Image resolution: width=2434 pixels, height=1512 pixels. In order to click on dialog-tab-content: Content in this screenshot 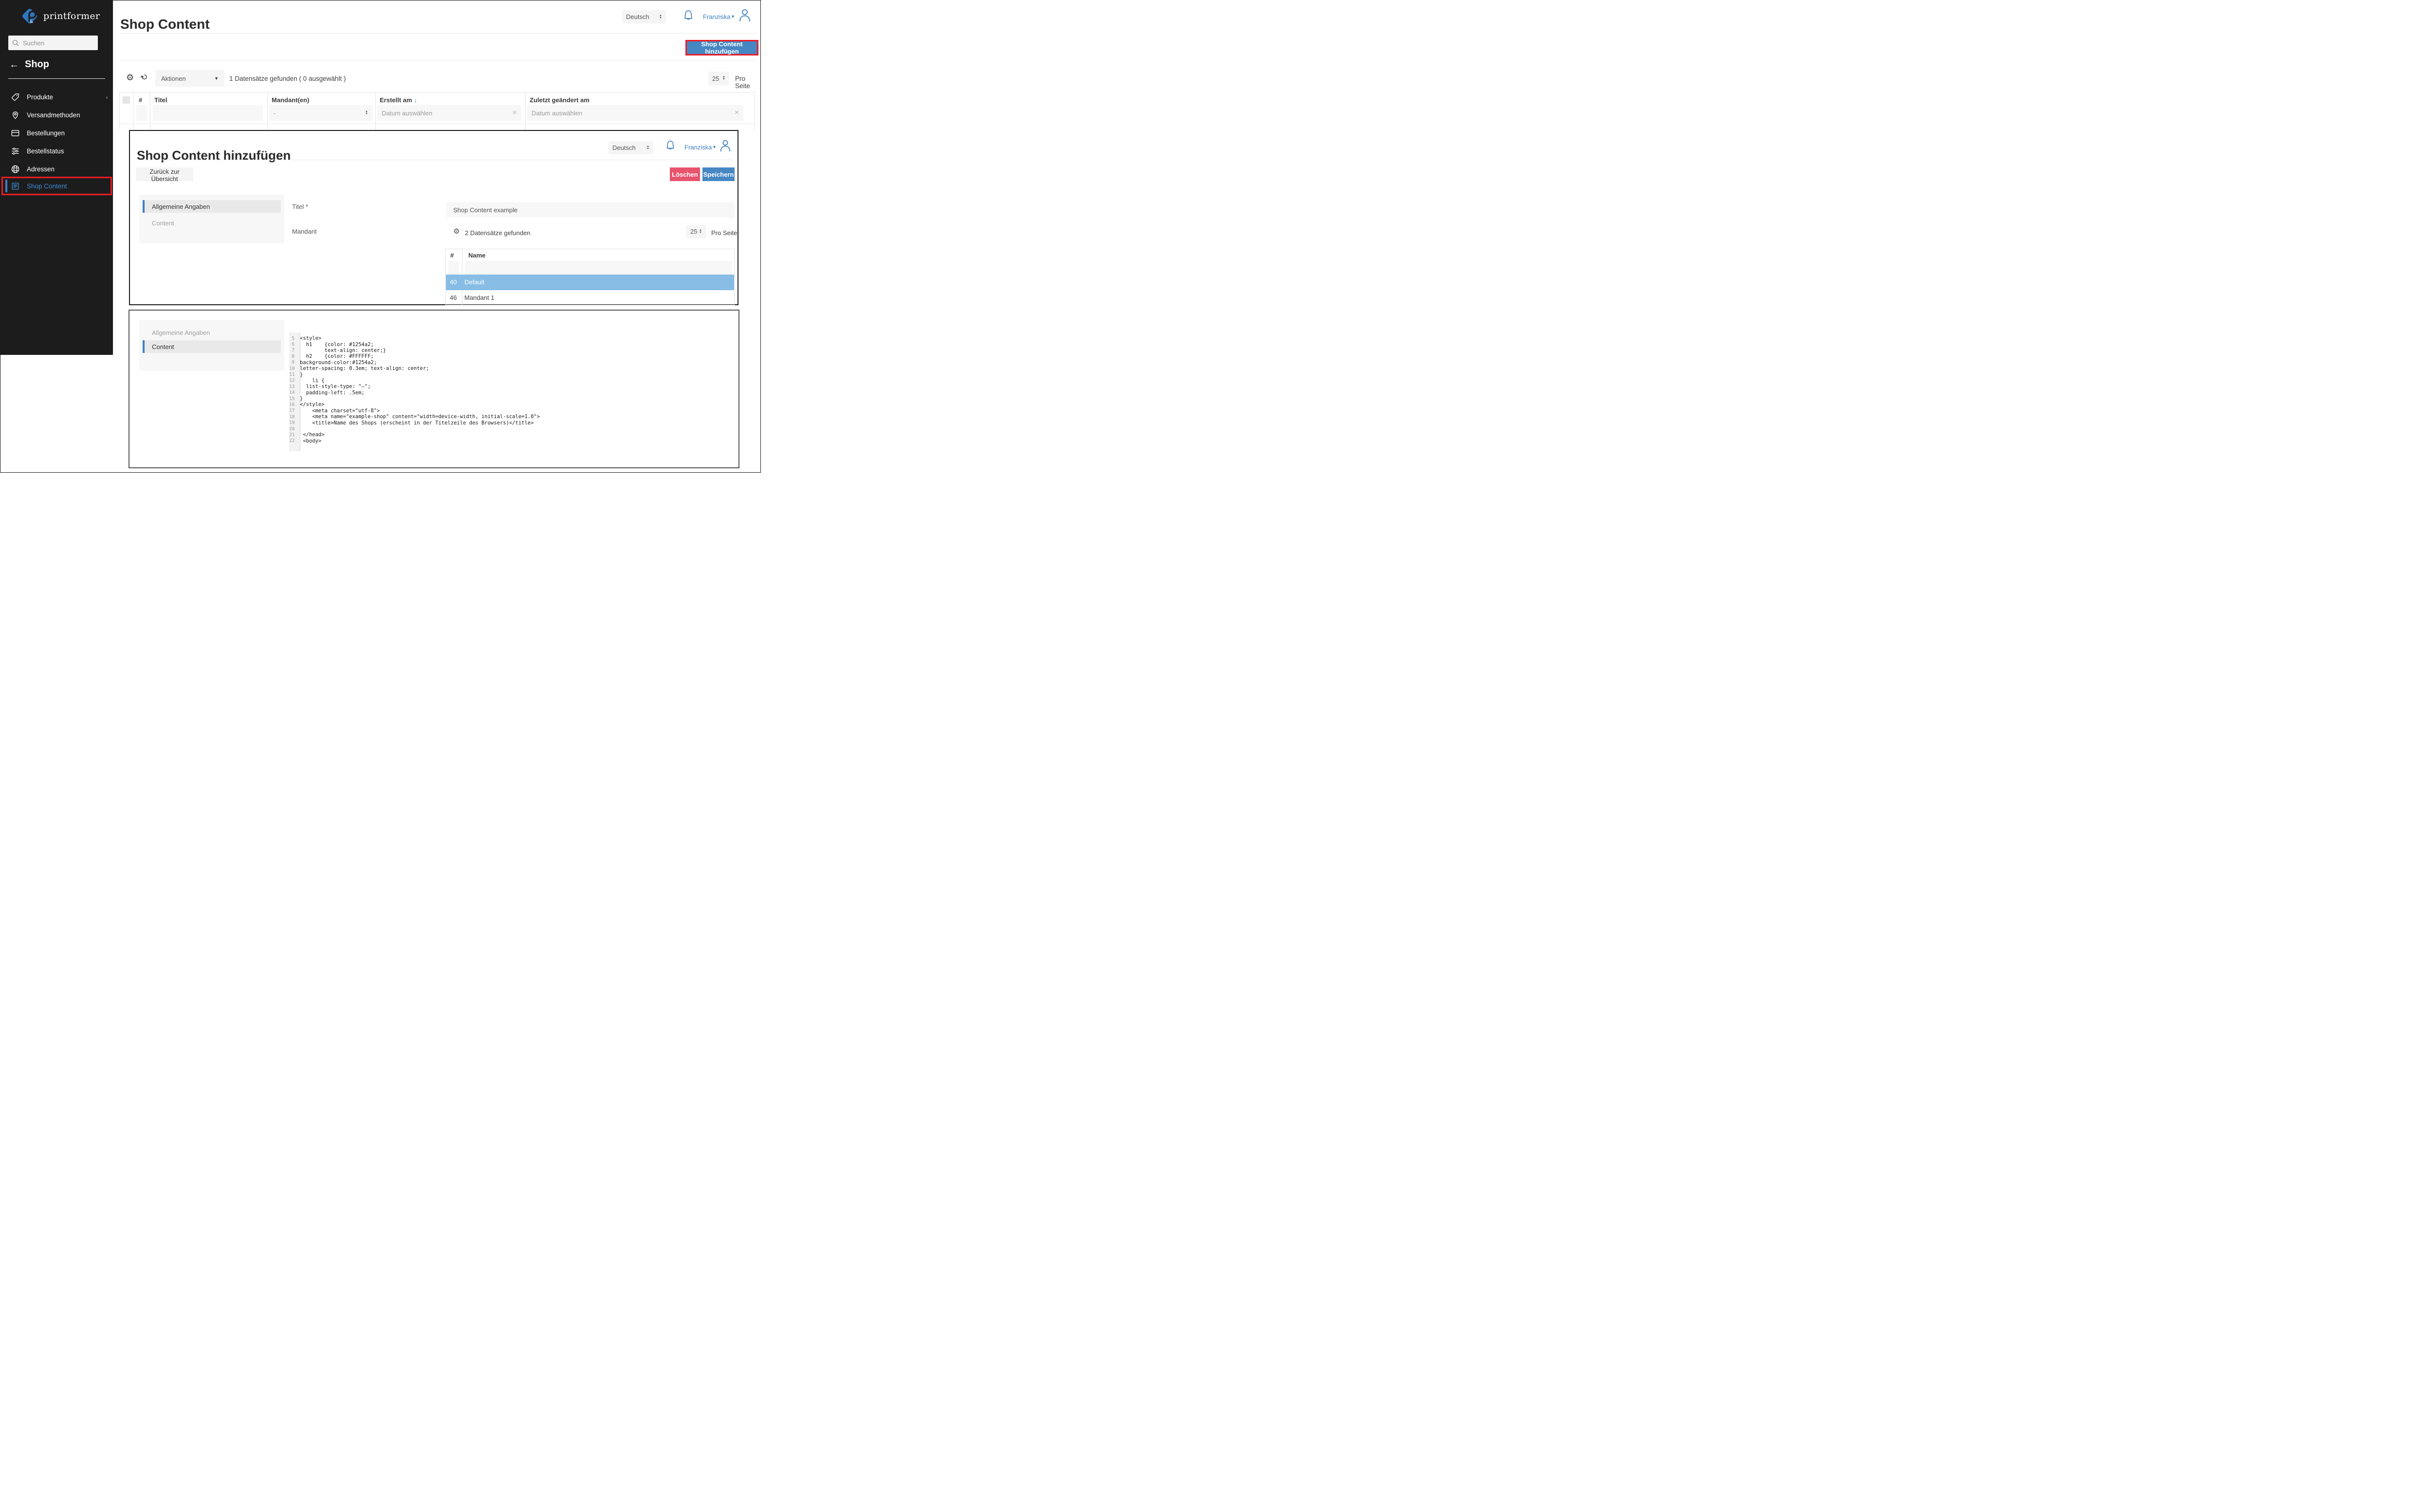, I will do `click(212, 223)`.